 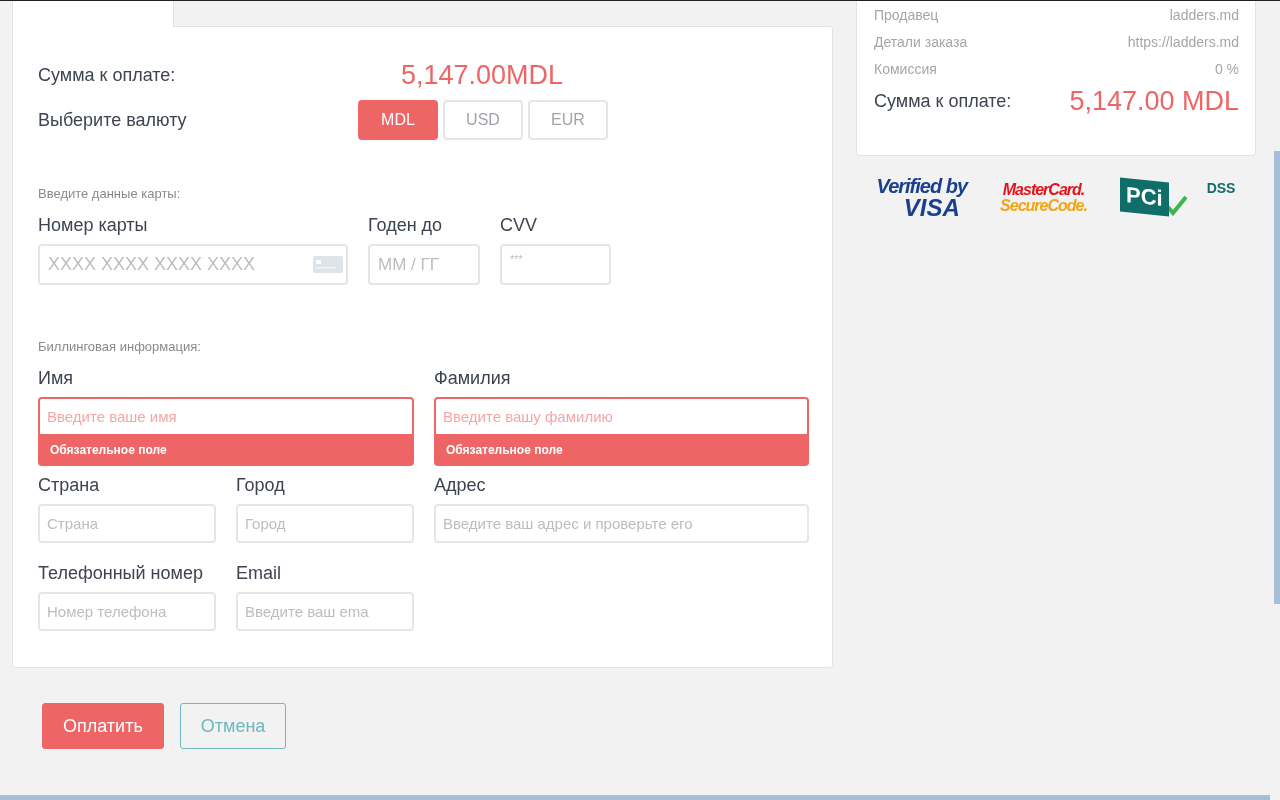 What do you see at coordinates (943, 101) in the screenshot?
I see `total-label: Сумма к оплате:` at bounding box center [943, 101].